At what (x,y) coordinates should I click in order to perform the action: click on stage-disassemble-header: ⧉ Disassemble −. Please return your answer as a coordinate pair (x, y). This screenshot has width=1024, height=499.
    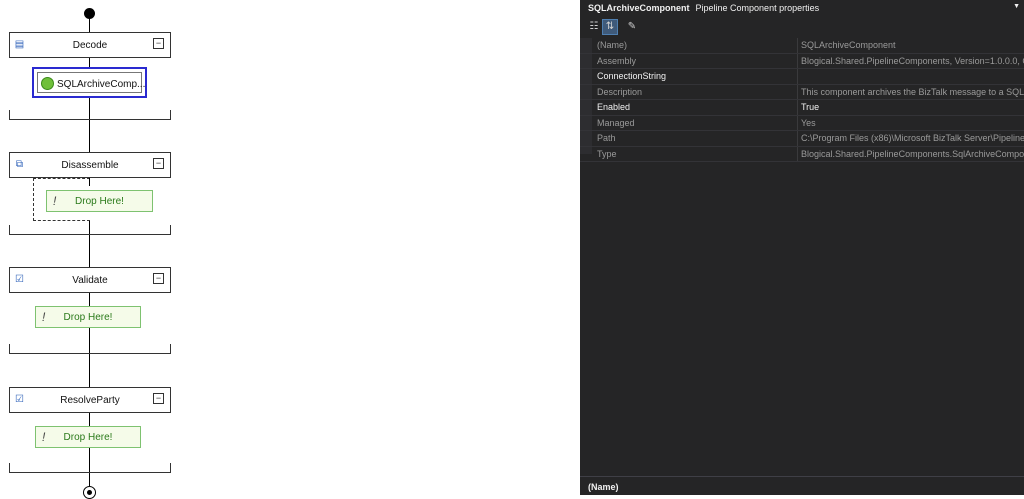
    Looking at the image, I should click on (90, 165).